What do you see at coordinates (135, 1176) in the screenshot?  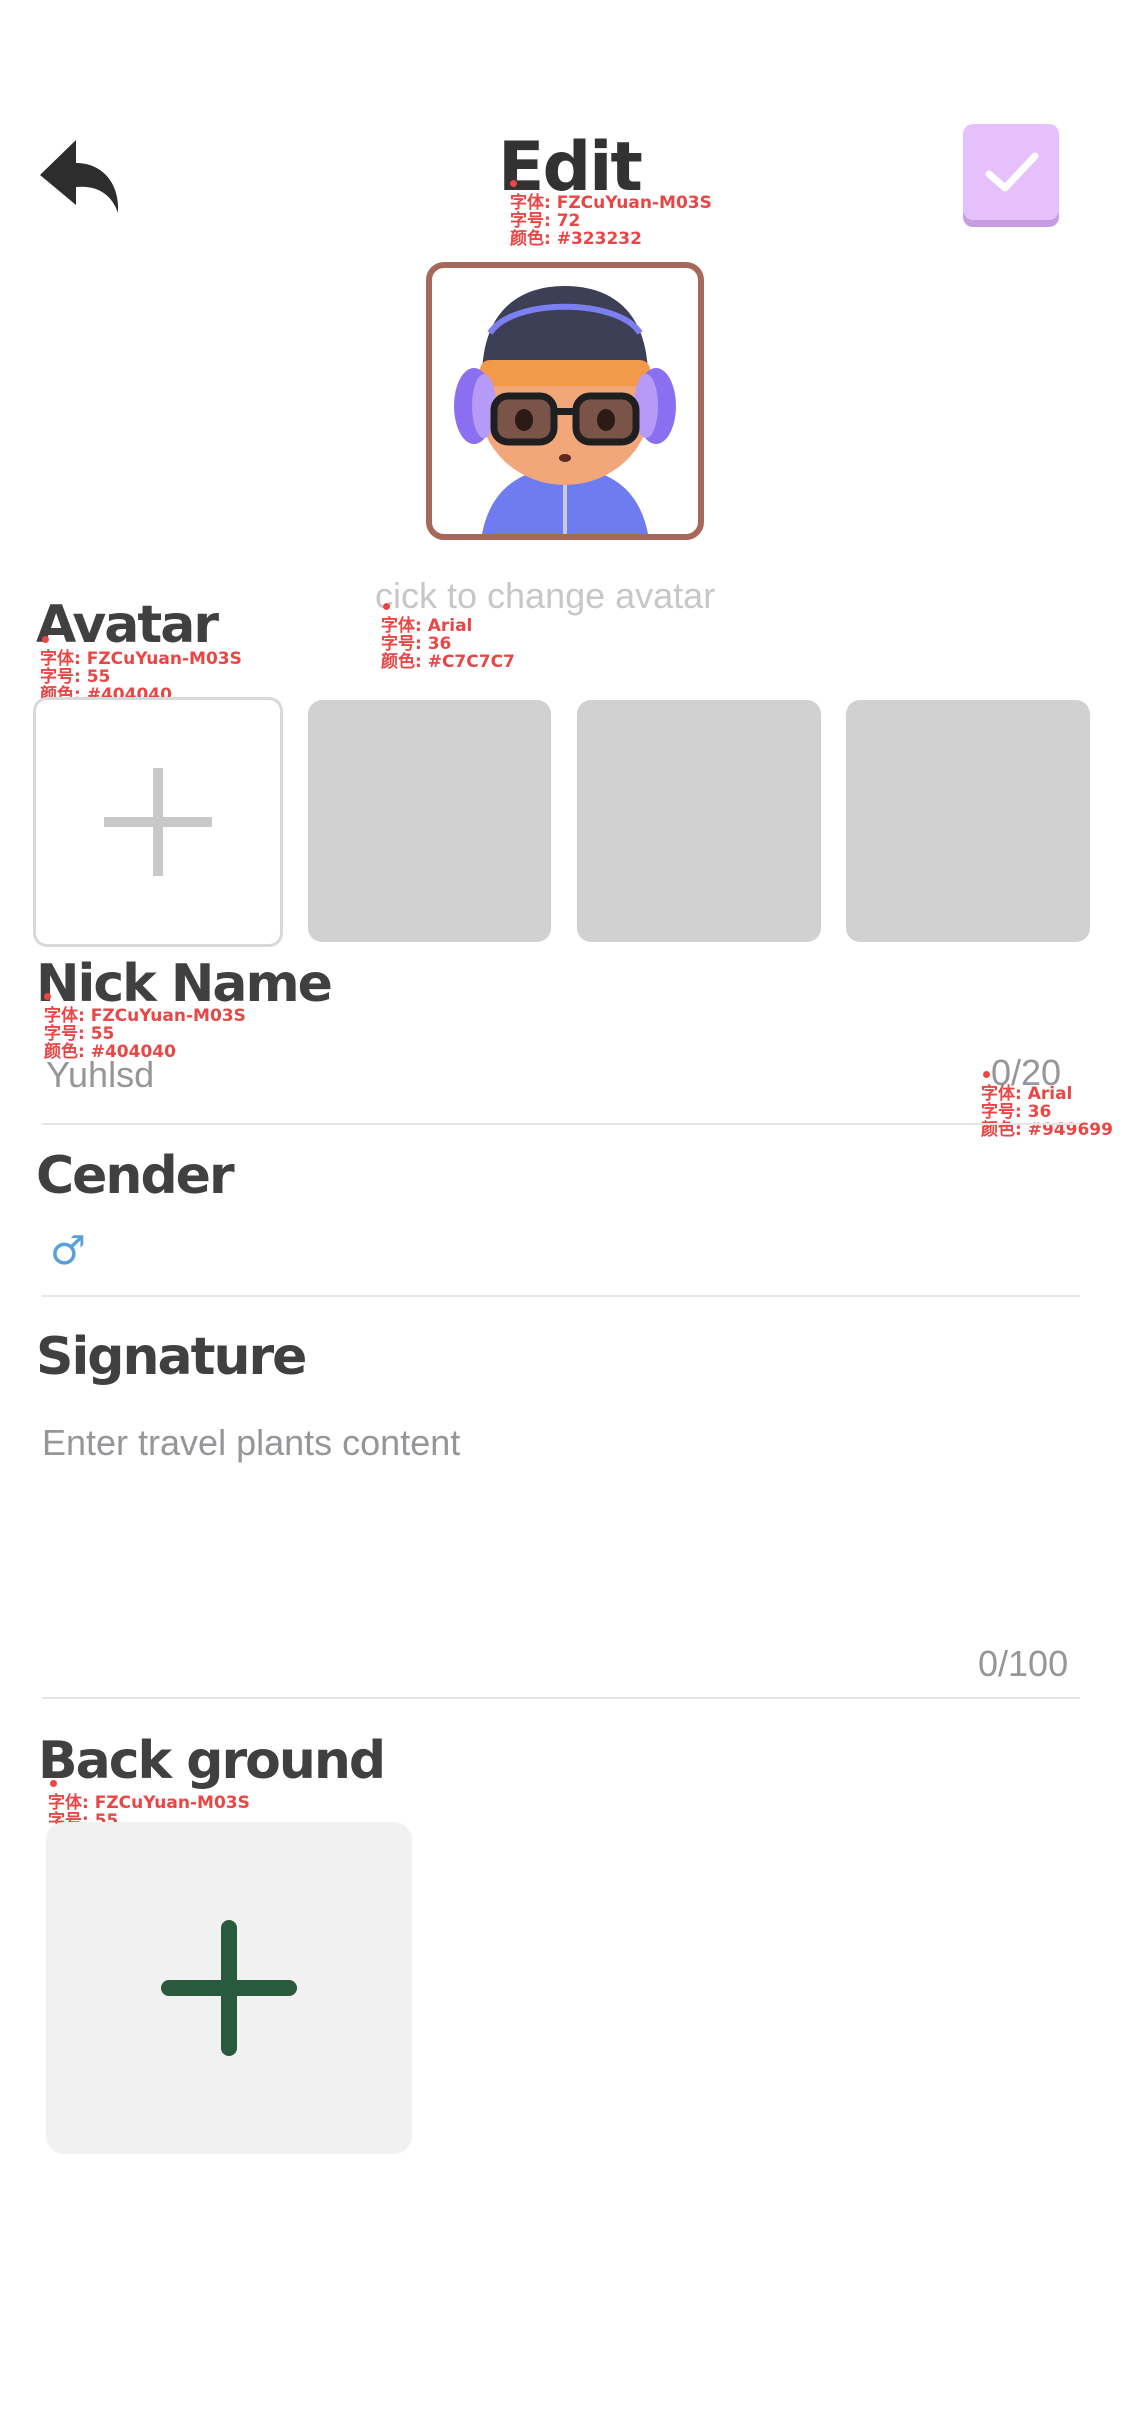 I see `gender-label: Cender` at bounding box center [135, 1176].